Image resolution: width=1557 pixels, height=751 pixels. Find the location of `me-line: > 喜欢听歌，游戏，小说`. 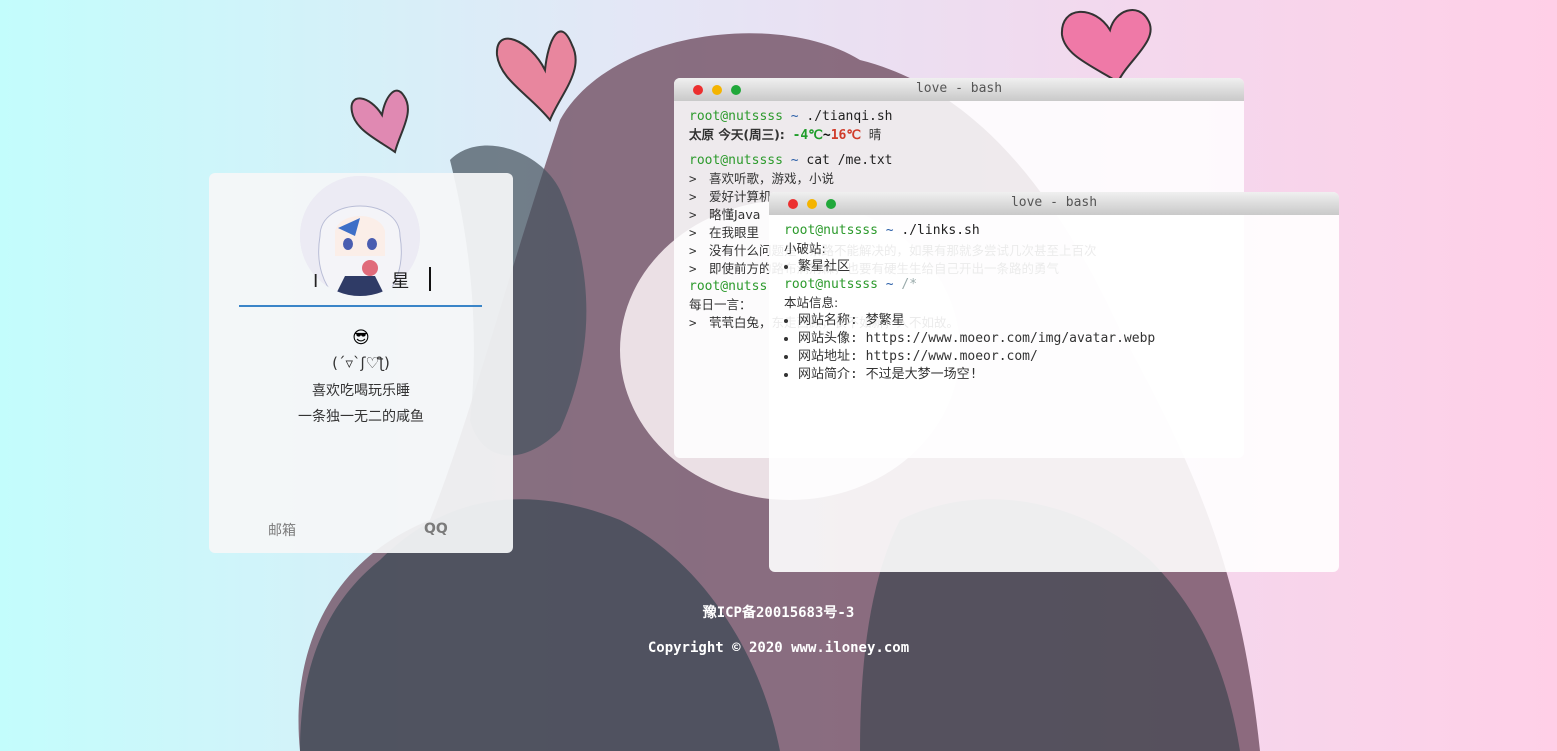

me-line: > 喜欢听歌，游戏，小说 is located at coordinates (762, 178).